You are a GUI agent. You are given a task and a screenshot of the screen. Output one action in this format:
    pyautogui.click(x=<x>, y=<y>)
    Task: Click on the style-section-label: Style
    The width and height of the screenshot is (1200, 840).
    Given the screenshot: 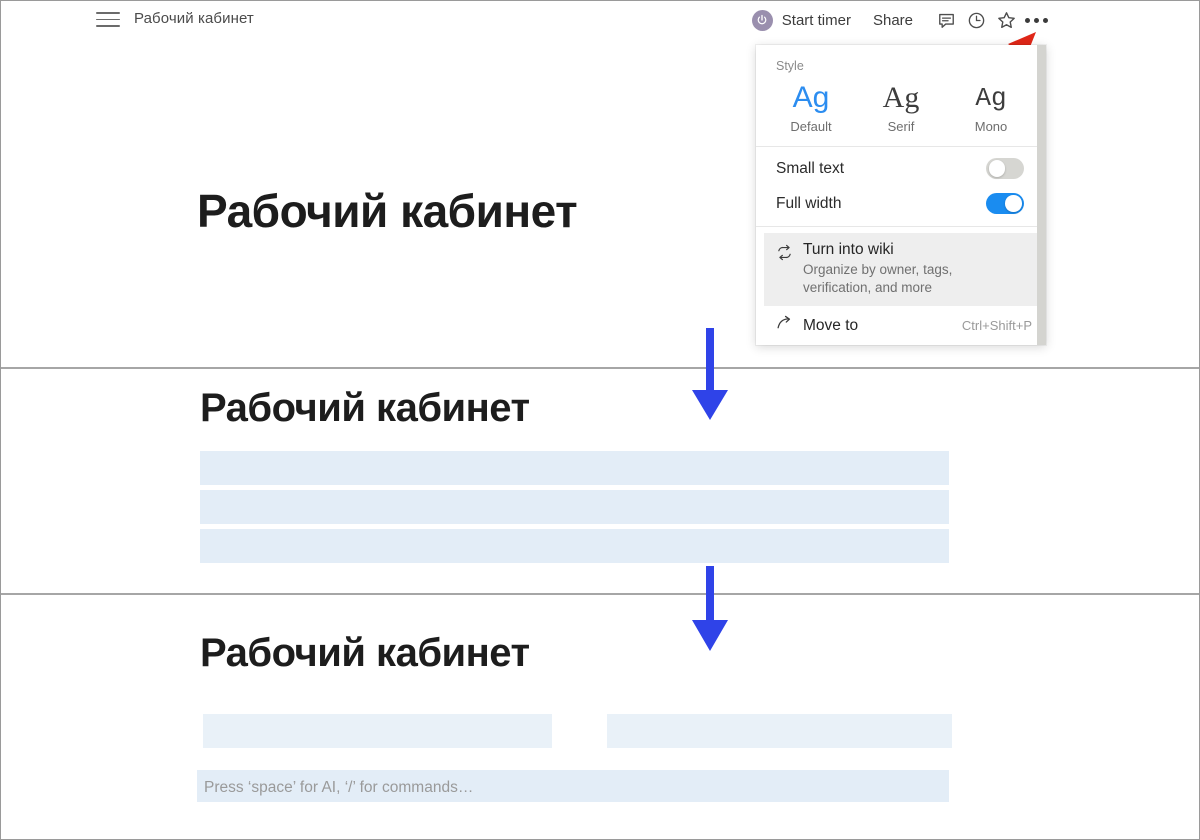 What is the action you would take?
    pyautogui.click(x=790, y=66)
    